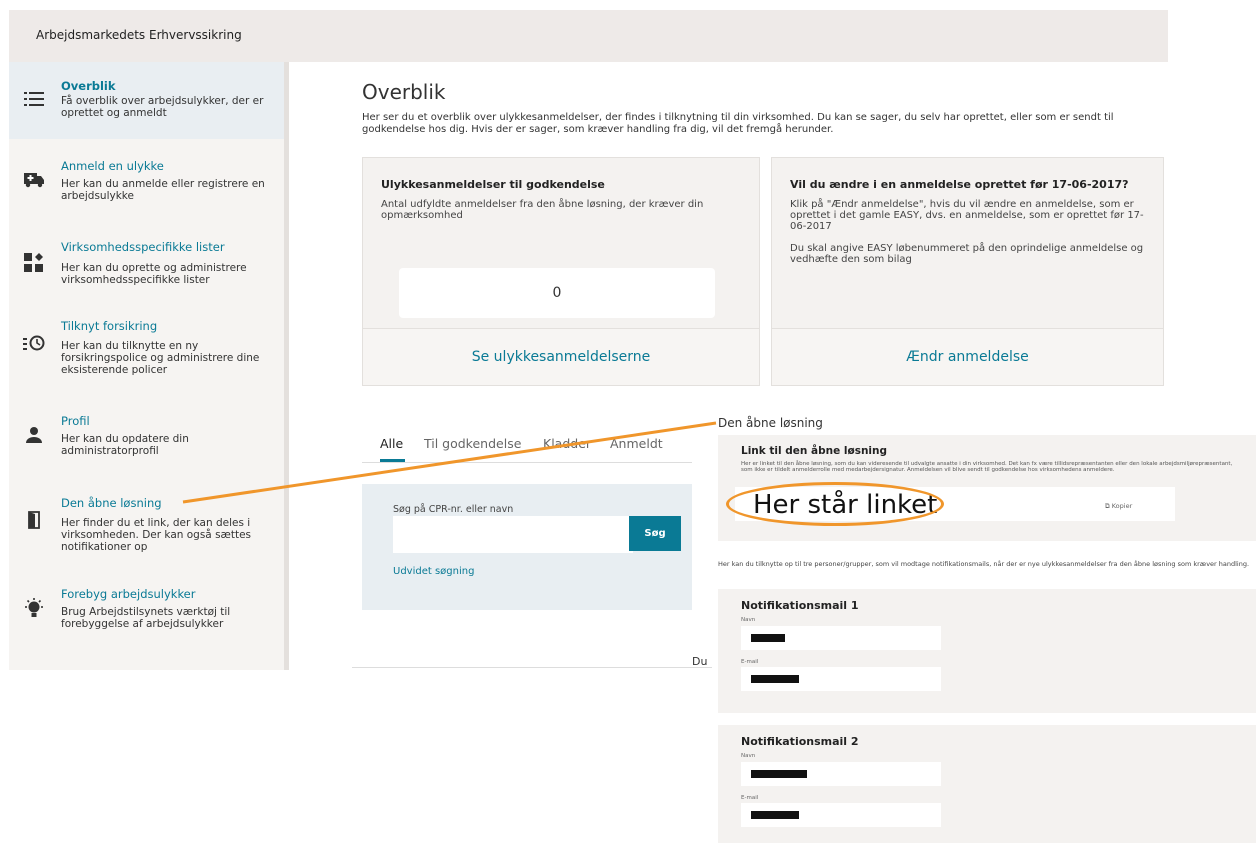  Describe the element at coordinates (814, 451) in the screenshot. I see `link-panel-title: Link til den åbne løsning` at that location.